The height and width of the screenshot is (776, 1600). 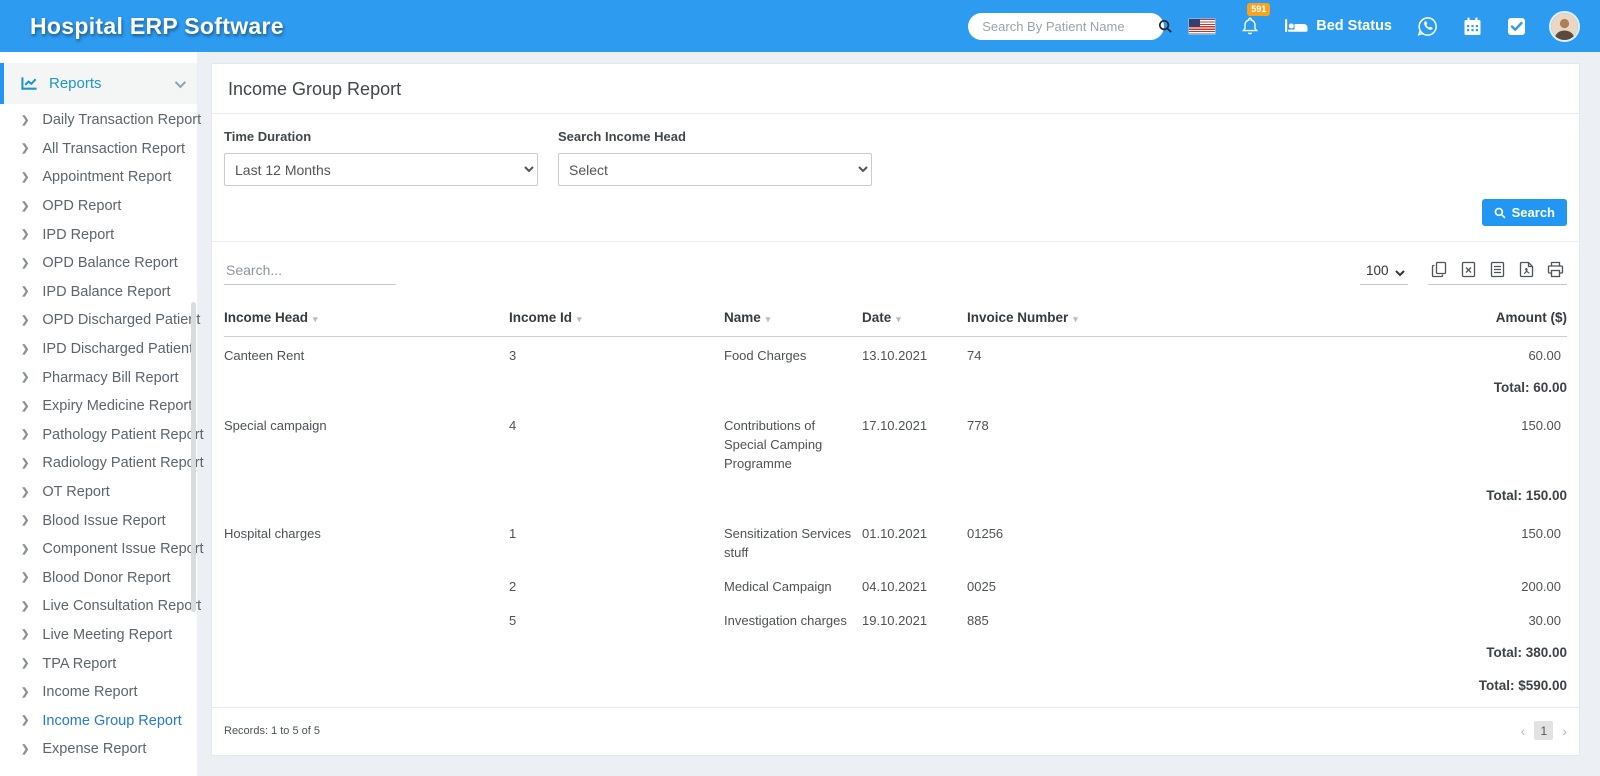 I want to click on sidebar-item-income-group-report: ❯ Income Group Report, so click(x=98, y=720).